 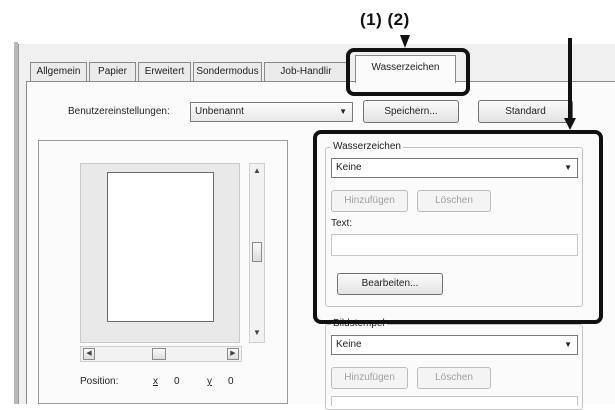 What do you see at coordinates (570, 124) in the screenshot?
I see `arrow-to-watermark-icon` at bounding box center [570, 124].